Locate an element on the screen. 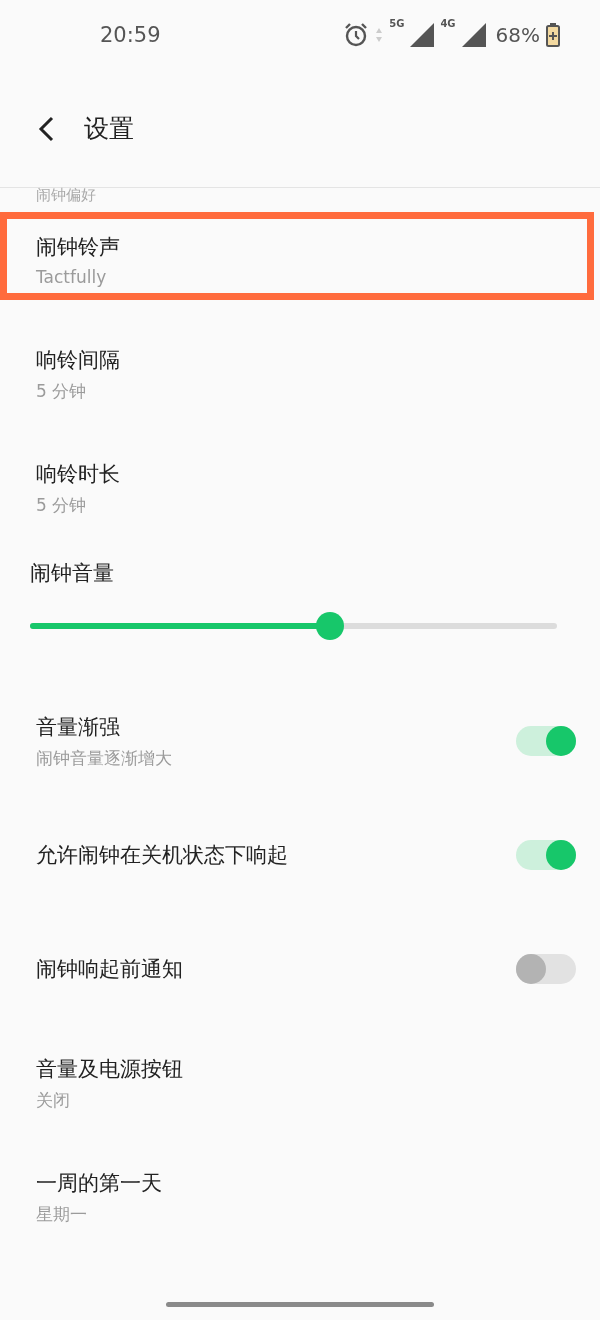 Image resolution: width=600 pixels, height=1320 pixels. page-title: 设置 is located at coordinates (109, 129).